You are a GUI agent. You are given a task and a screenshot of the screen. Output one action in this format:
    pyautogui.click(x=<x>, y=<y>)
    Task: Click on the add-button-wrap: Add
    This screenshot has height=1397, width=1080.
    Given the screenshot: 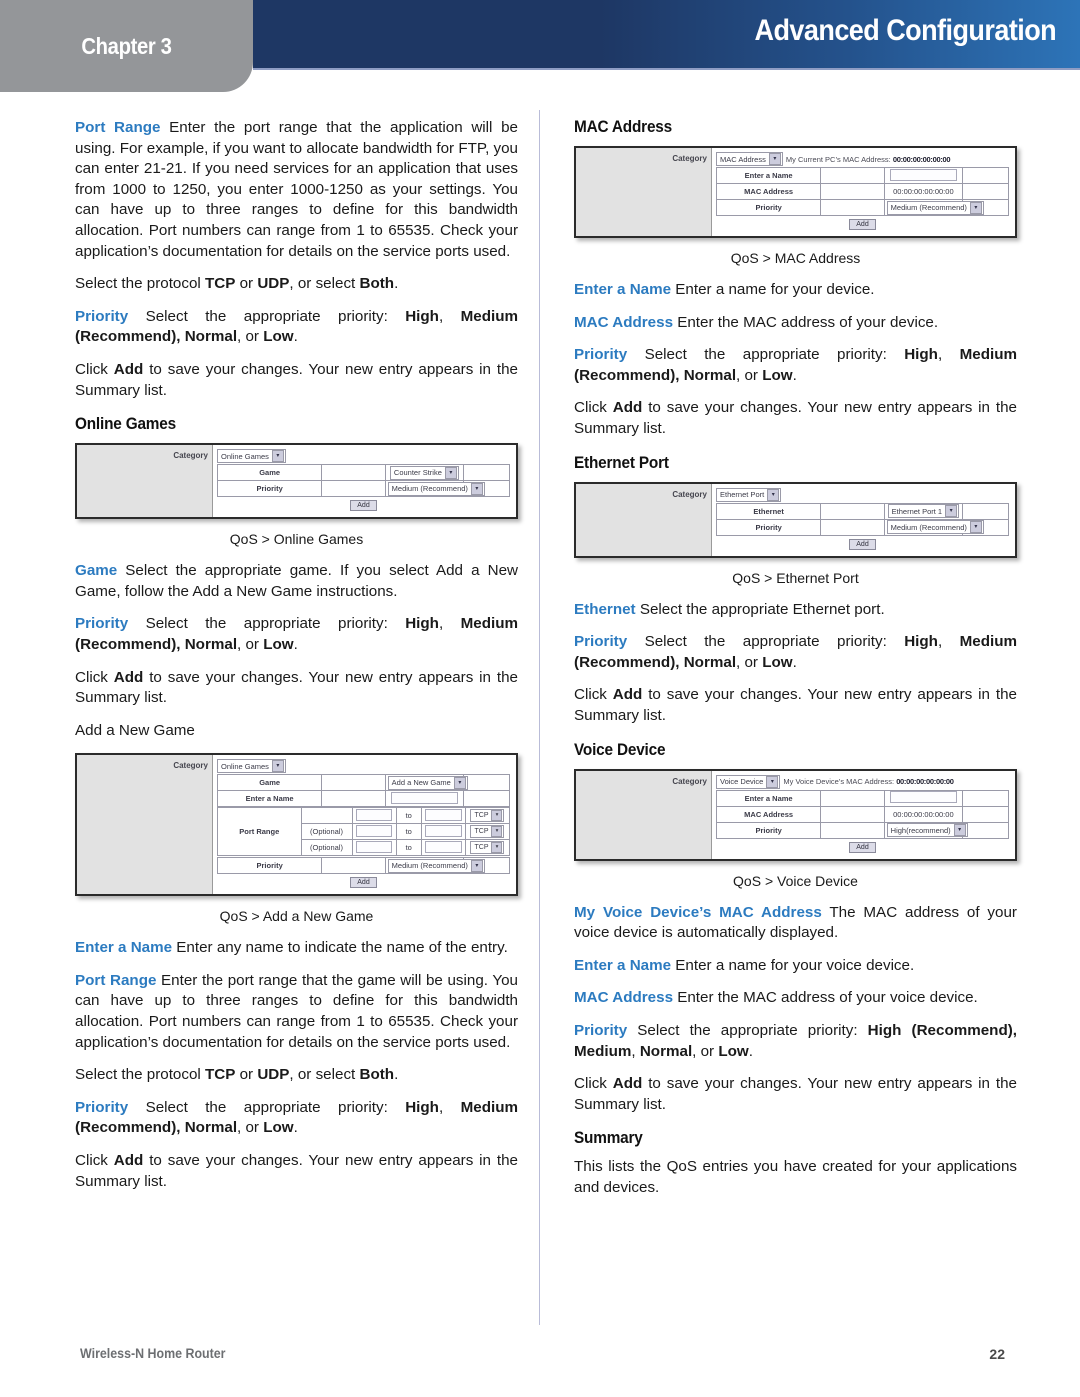 What is the action you would take?
    pyautogui.click(x=862, y=225)
    